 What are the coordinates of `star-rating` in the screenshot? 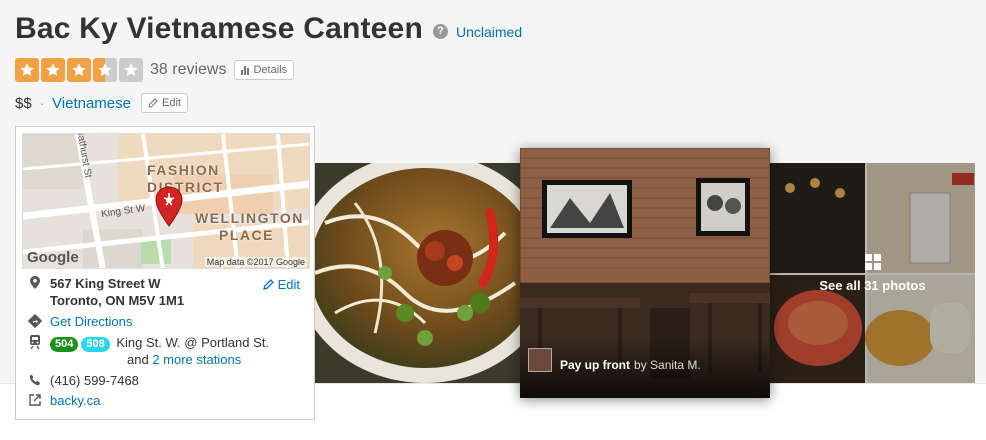 It's located at (79, 70).